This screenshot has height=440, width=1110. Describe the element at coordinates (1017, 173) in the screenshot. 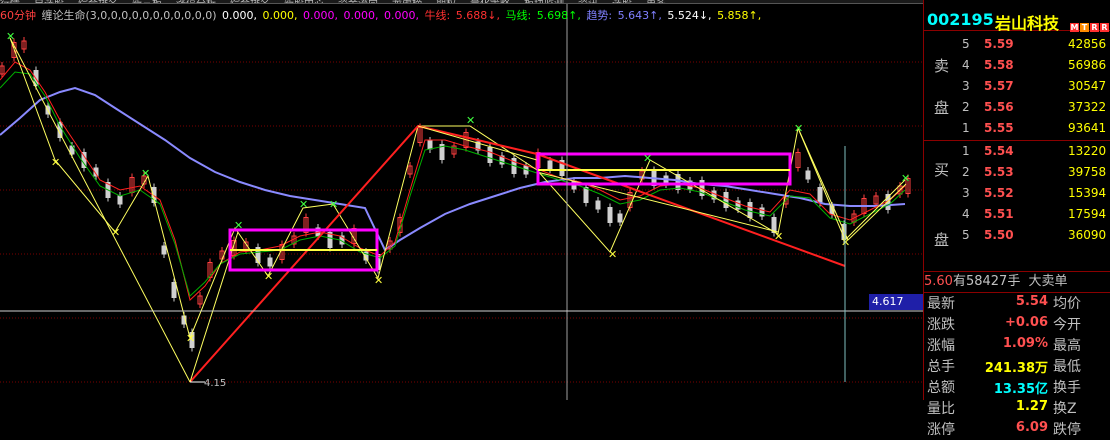

I see `buy-order-row: 2 5.53 39758` at that location.